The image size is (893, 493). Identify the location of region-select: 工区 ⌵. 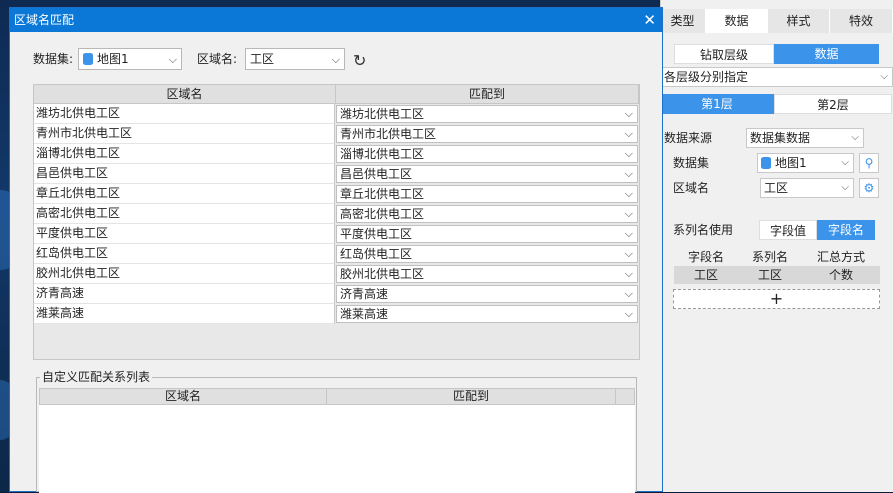
(295, 59).